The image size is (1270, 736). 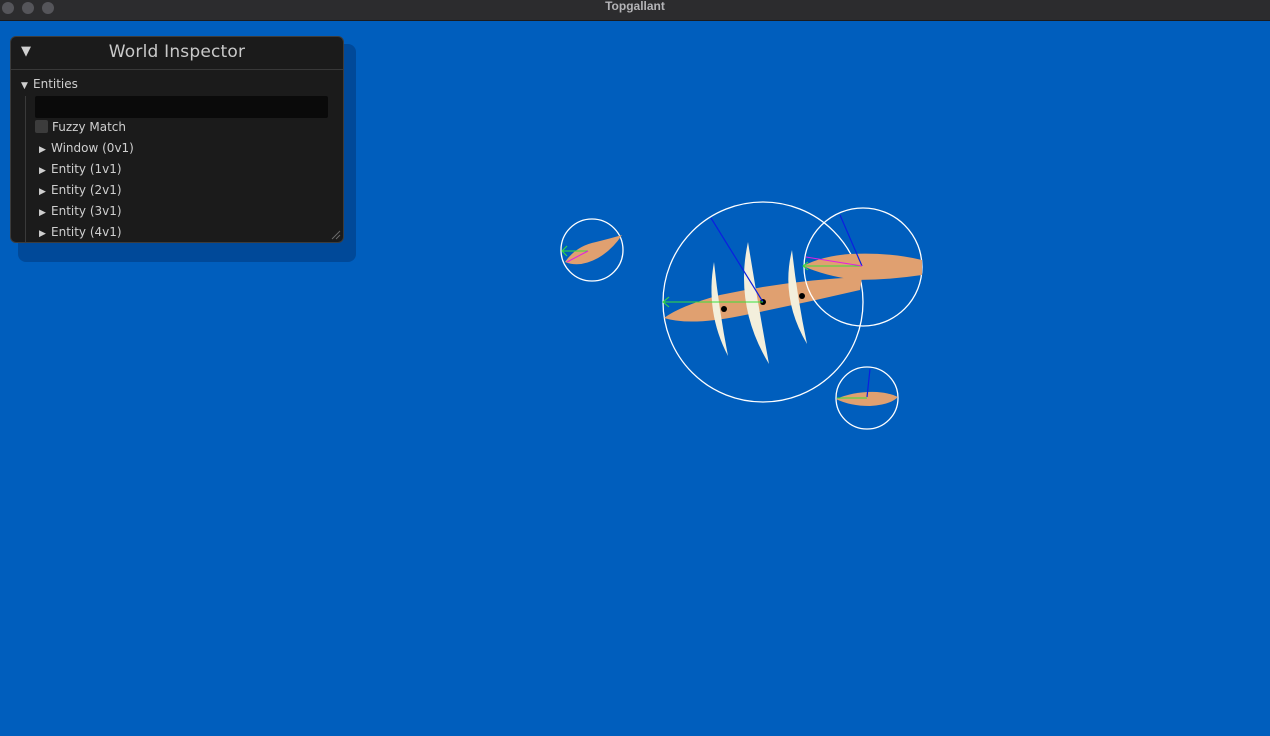 I want to click on large-ship, so click(x=763, y=302).